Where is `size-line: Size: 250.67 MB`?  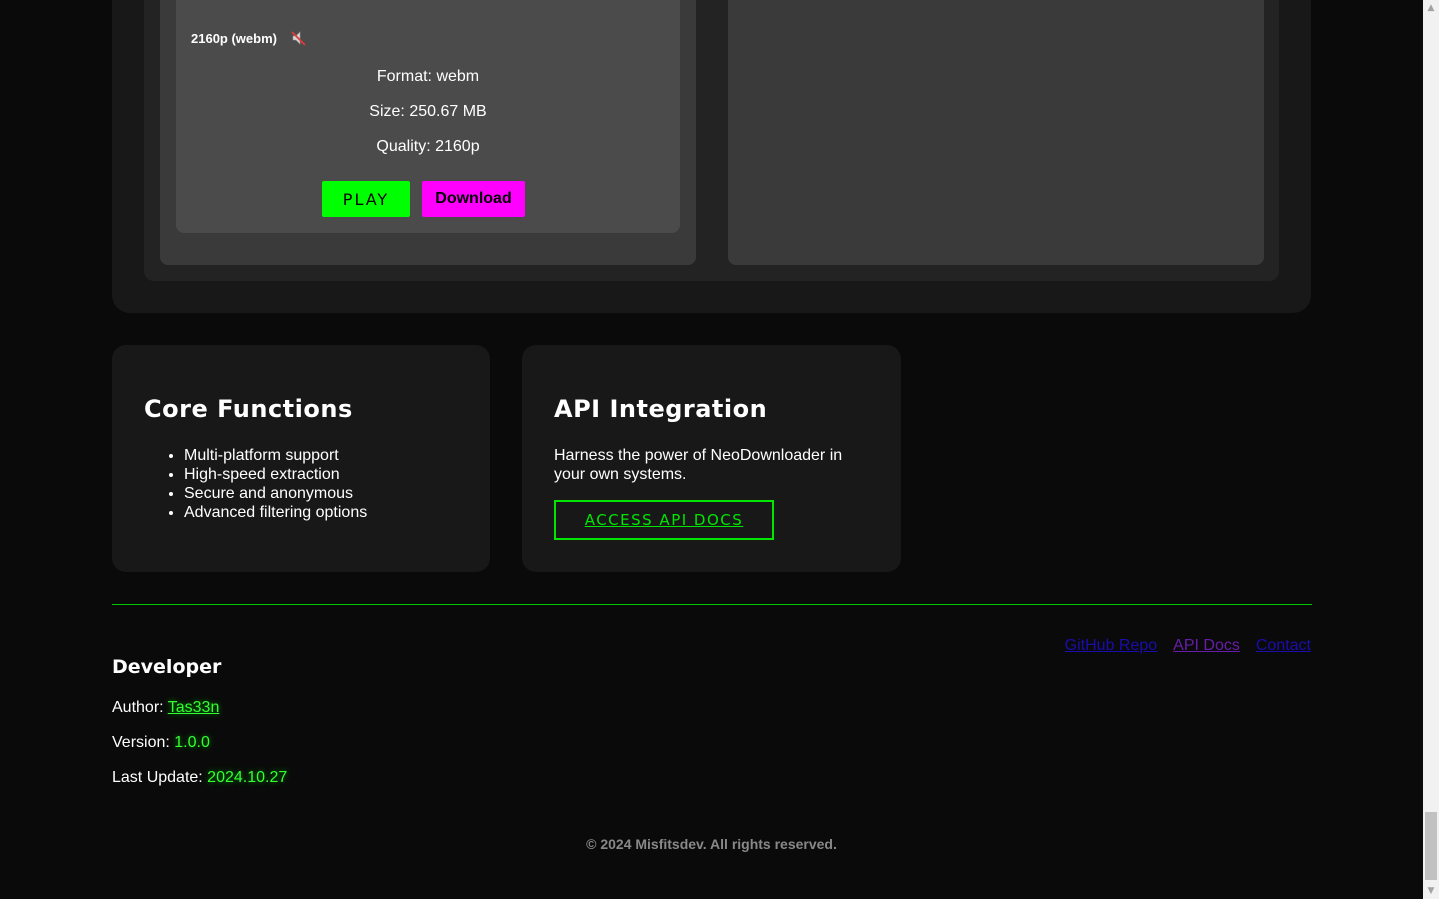
size-line: Size: 250.67 MB is located at coordinates (428, 111).